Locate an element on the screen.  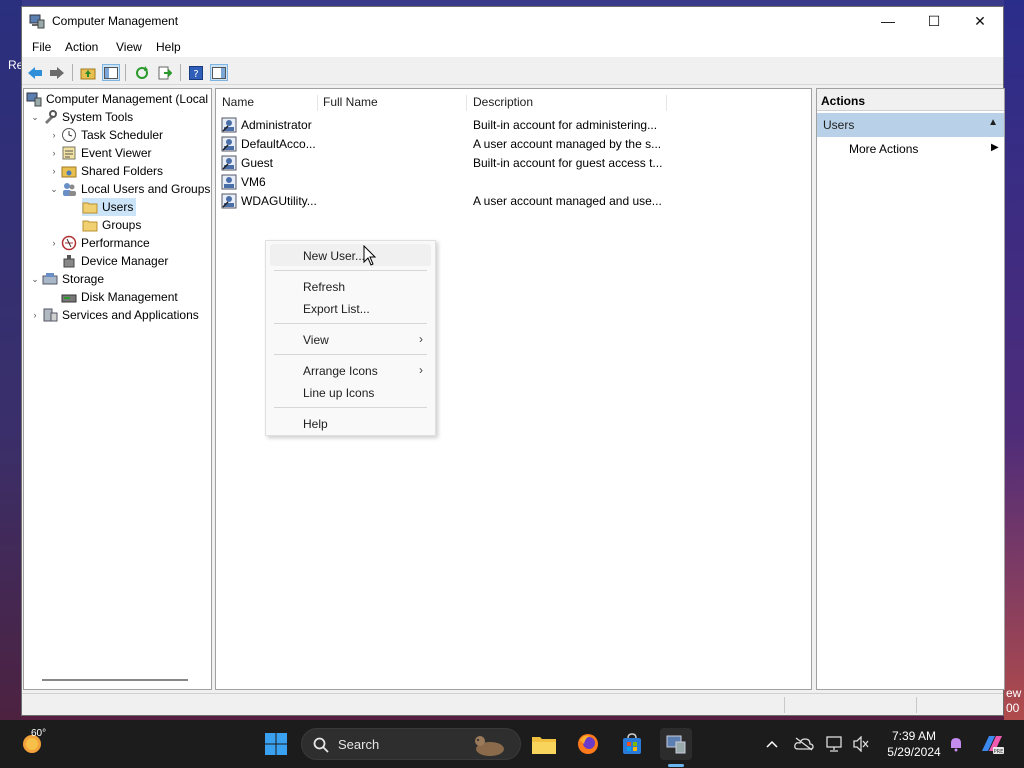
menu-action: Action is located at coordinates (81, 47).